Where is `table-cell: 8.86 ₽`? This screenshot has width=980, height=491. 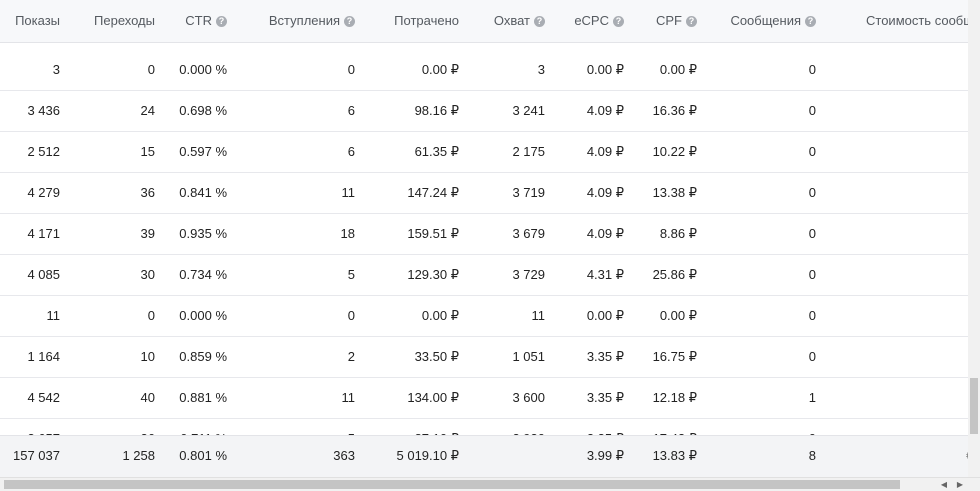 table-cell: 8.86 ₽ is located at coordinates (678, 233).